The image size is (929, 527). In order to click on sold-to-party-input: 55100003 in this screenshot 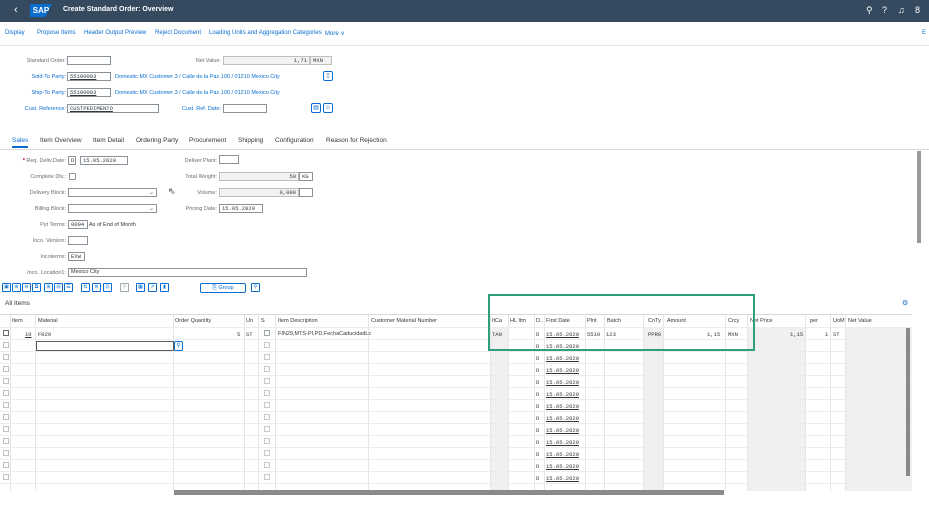, I will do `click(89, 76)`.